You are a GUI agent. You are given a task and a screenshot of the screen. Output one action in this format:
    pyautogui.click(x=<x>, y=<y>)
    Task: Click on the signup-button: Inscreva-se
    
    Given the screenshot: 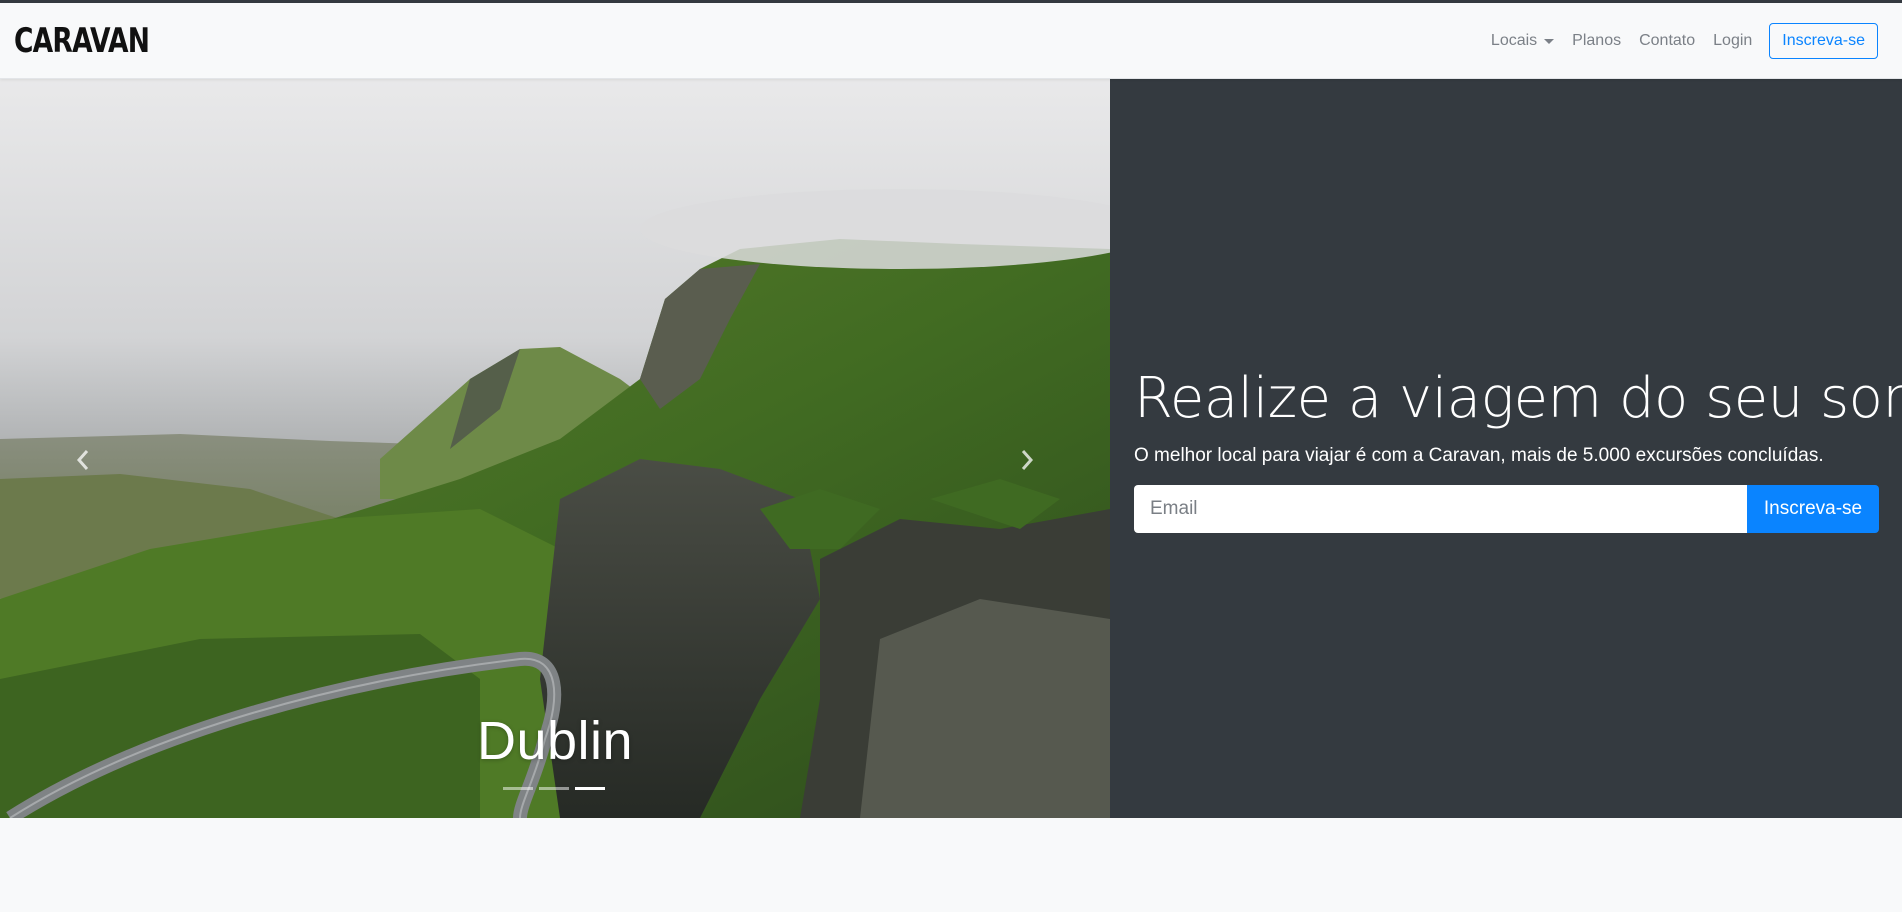 What is the action you would take?
    pyautogui.click(x=1813, y=509)
    